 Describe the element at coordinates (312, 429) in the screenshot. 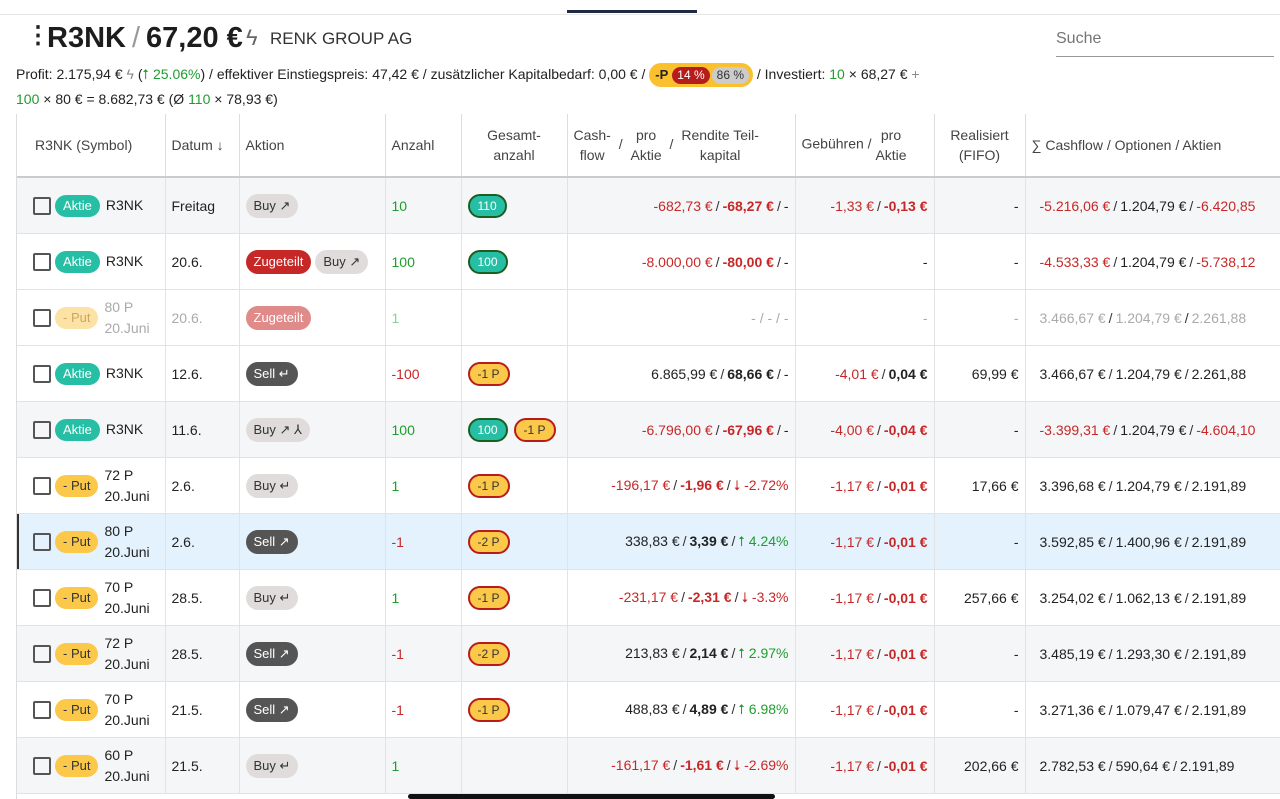

I see `action-cell: Buy ↗ ⅄` at that location.